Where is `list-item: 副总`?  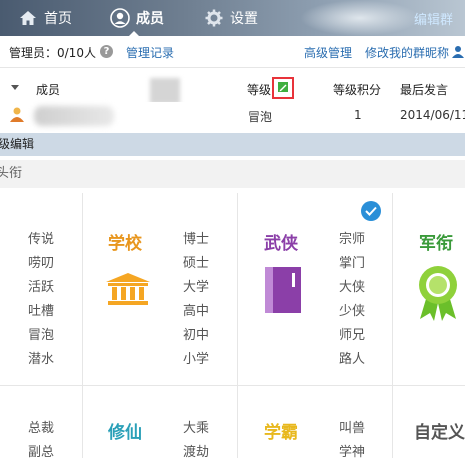 list-item: 副总 is located at coordinates (41, 451).